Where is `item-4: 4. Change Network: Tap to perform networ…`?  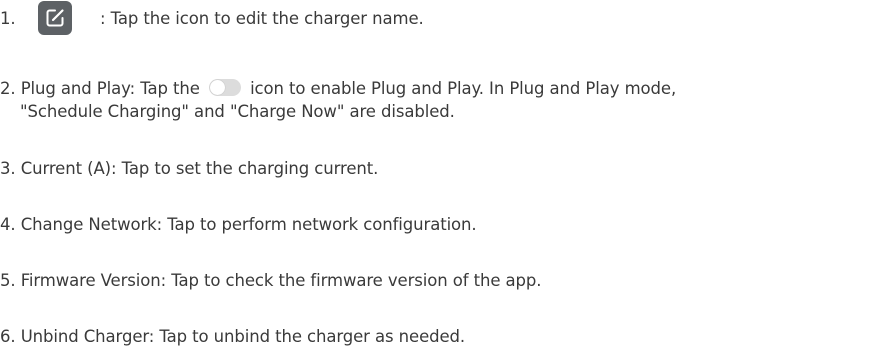
item-4: 4. Change Network: Tap to perform networ… is located at coordinates (238, 224).